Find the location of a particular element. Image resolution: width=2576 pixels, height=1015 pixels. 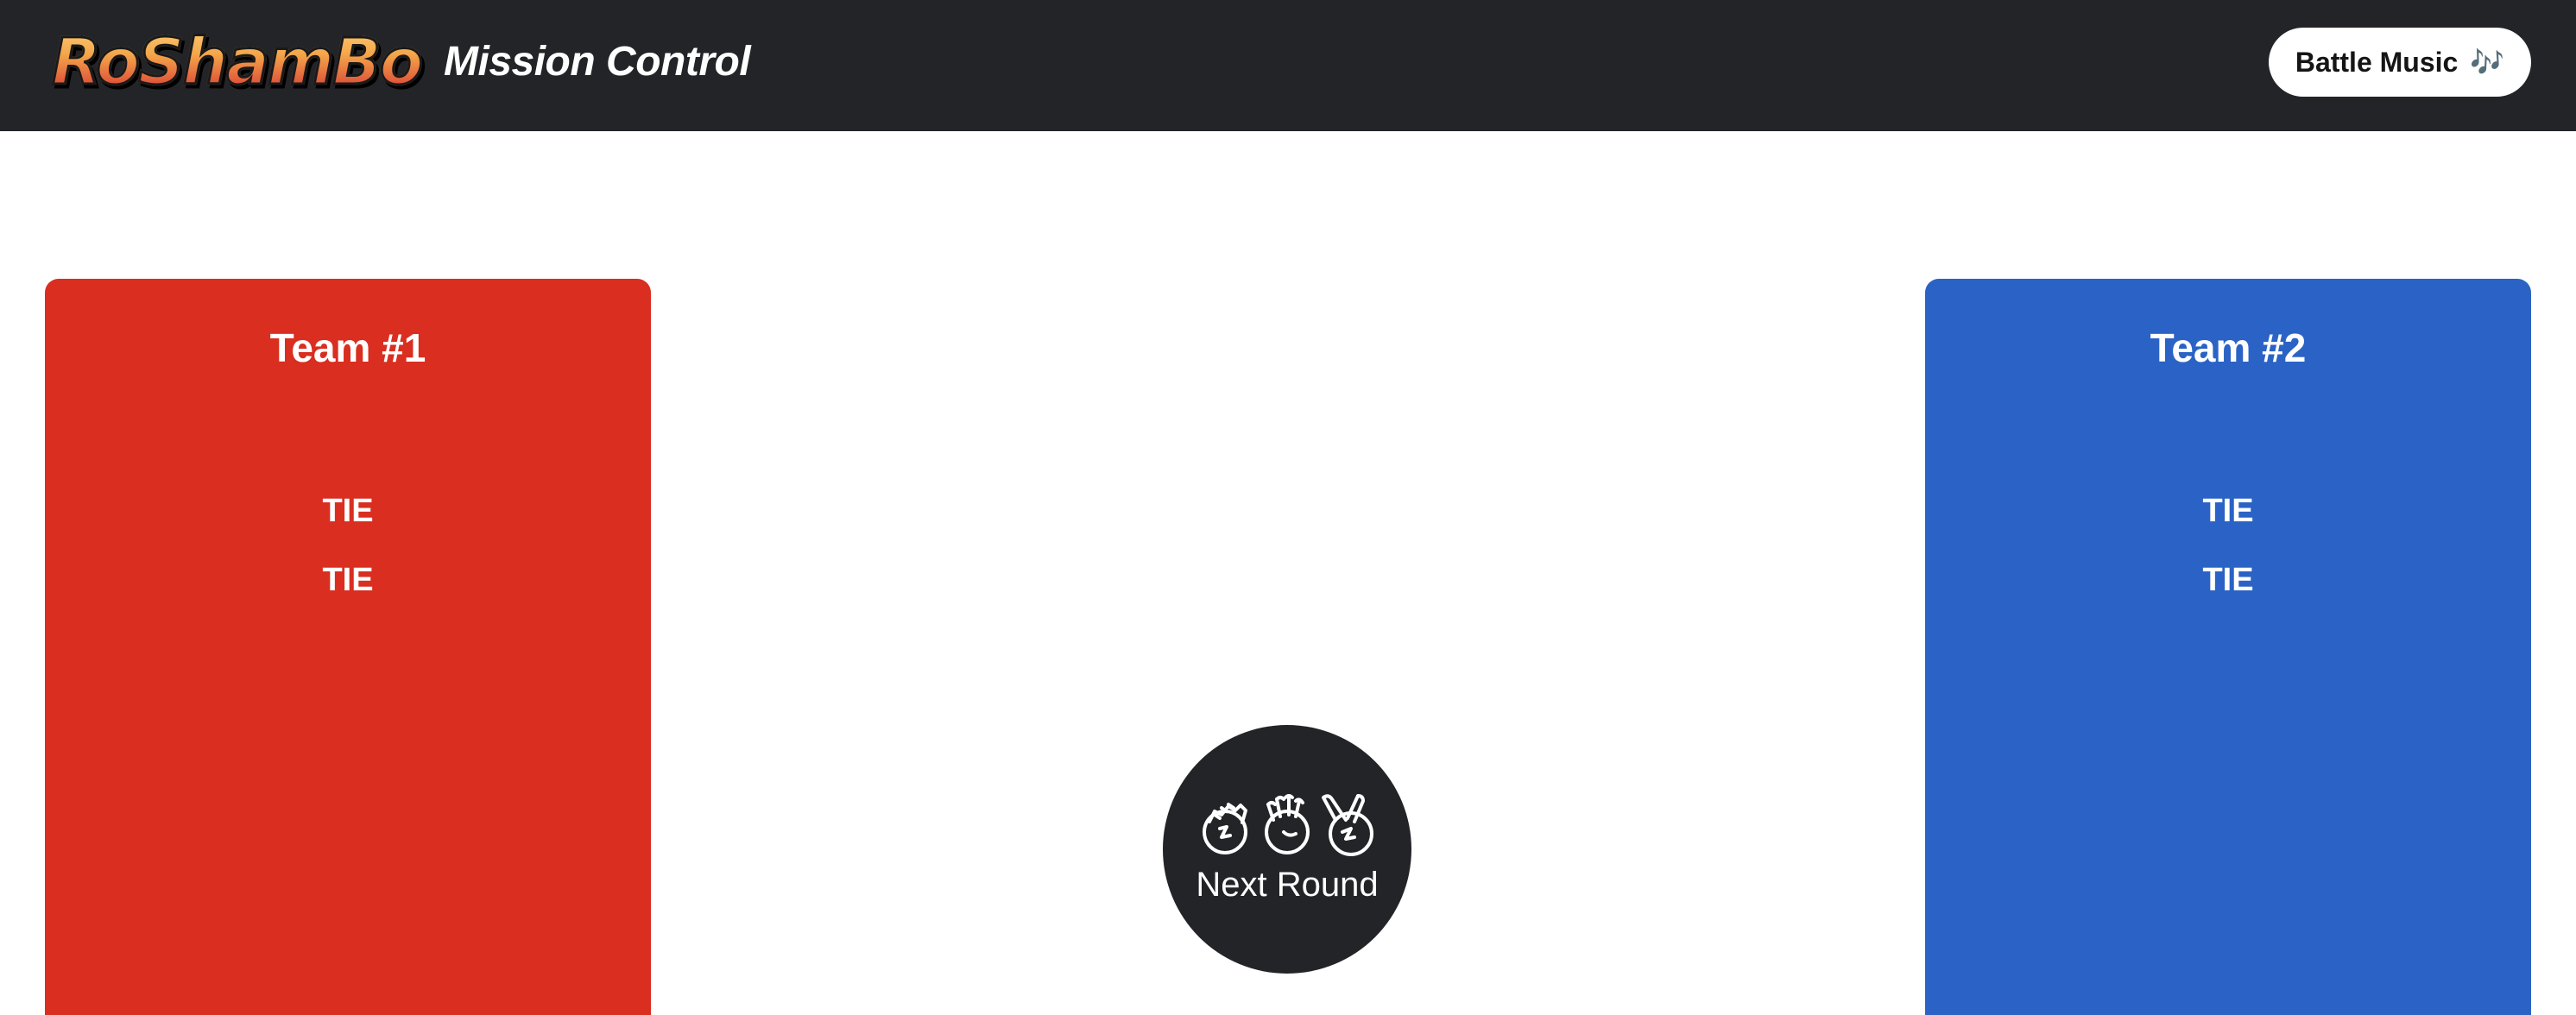

scissors-hand-icon is located at coordinates (1347, 825).